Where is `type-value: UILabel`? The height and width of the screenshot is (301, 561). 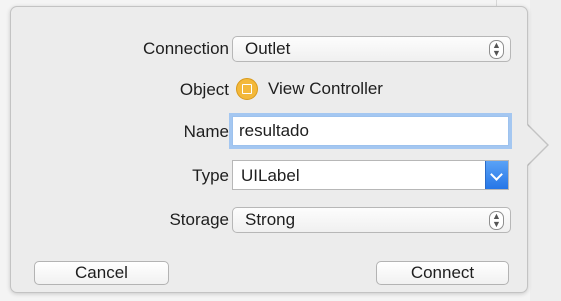 type-value: UILabel is located at coordinates (270, 175).